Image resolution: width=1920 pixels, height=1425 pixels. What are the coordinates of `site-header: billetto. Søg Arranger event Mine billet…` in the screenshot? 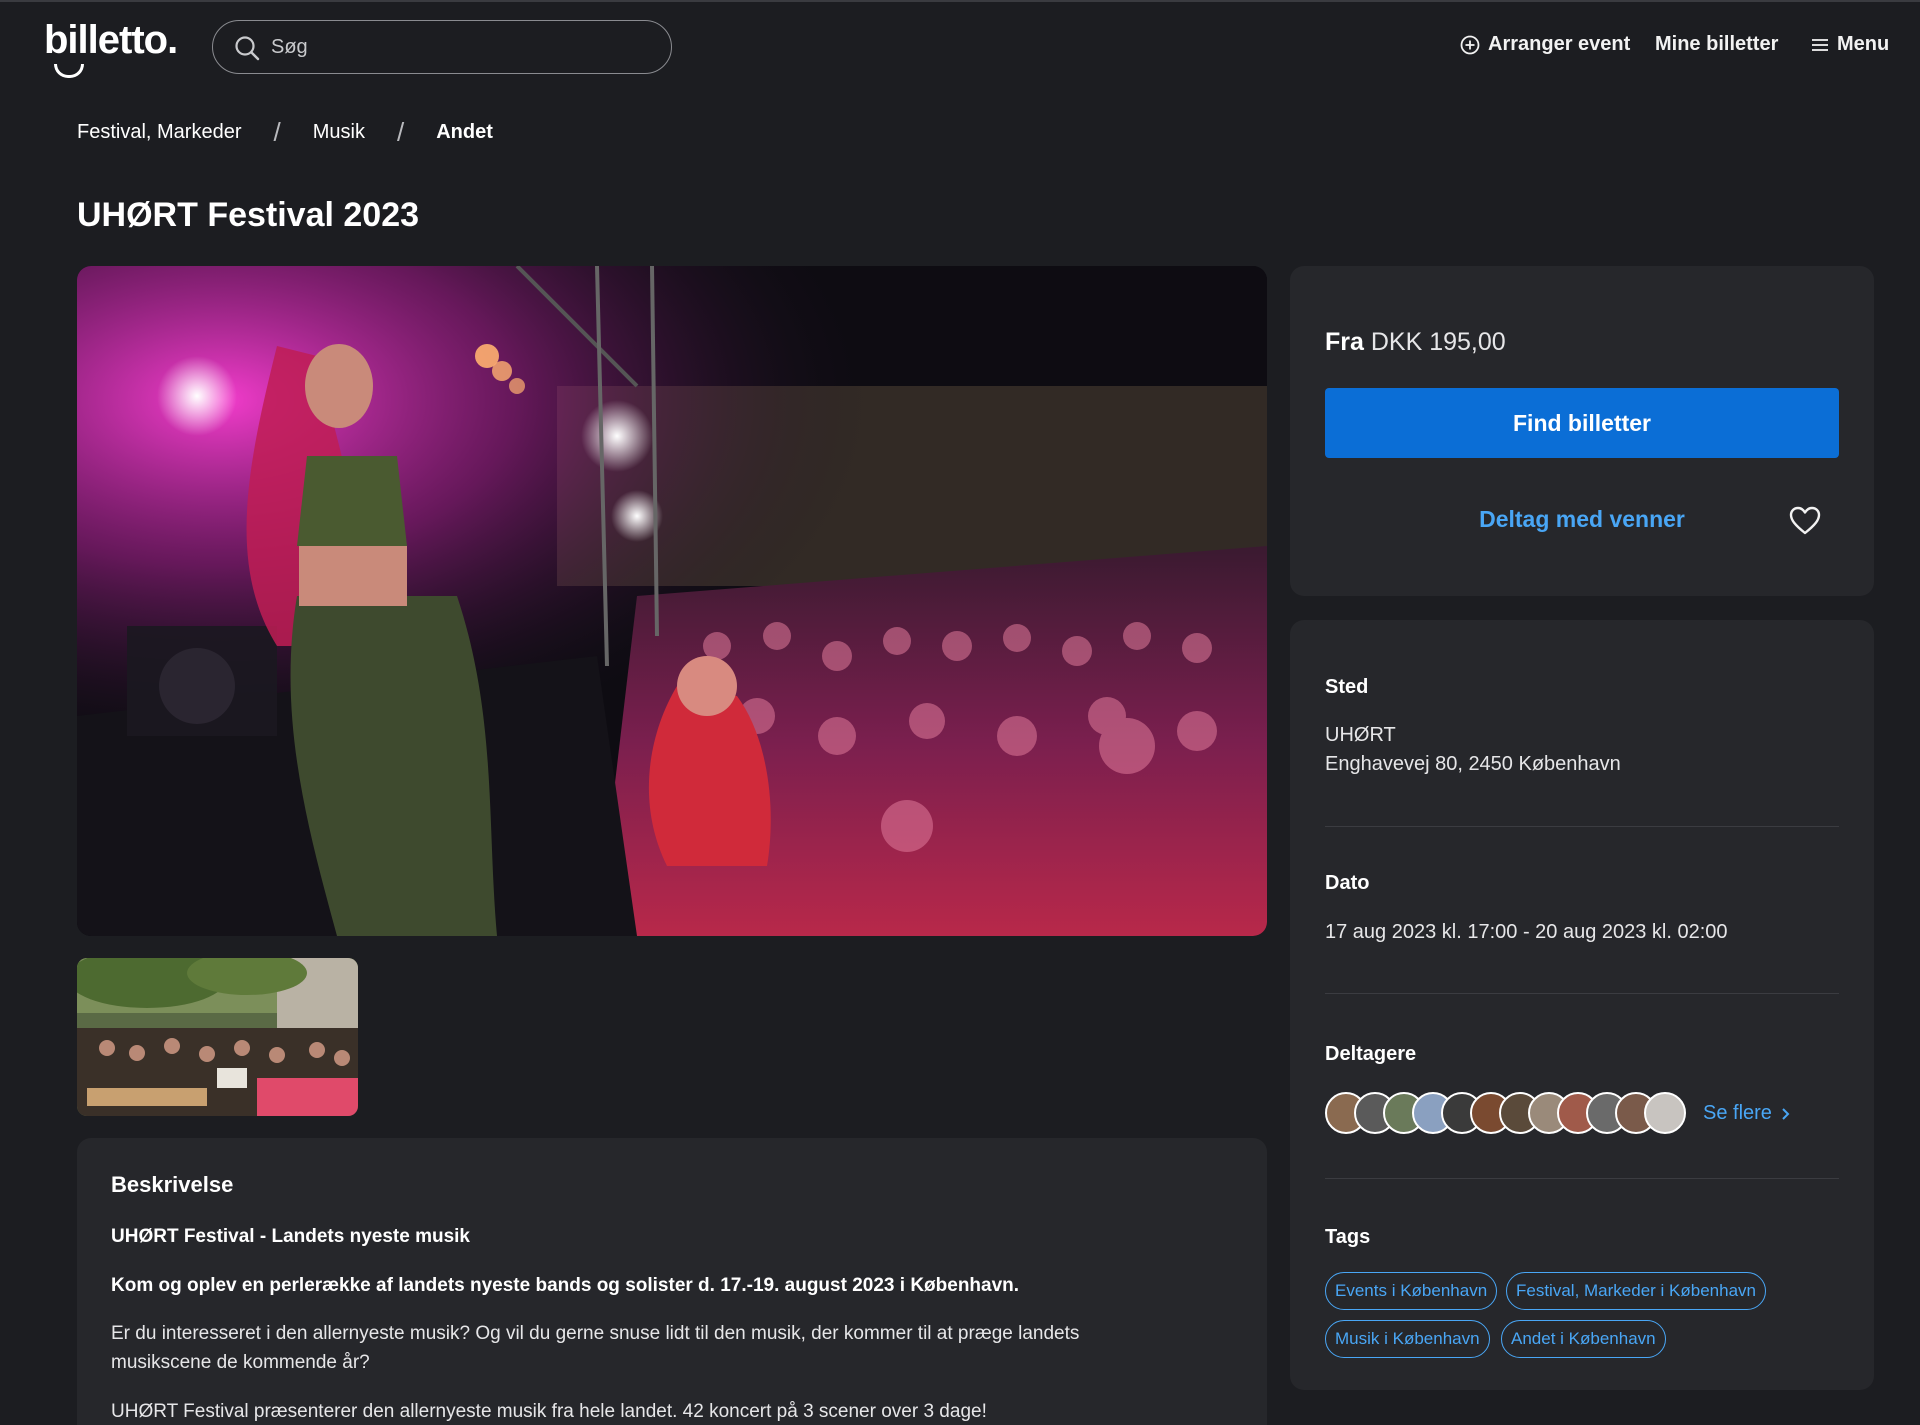 It's located at (960, 47).